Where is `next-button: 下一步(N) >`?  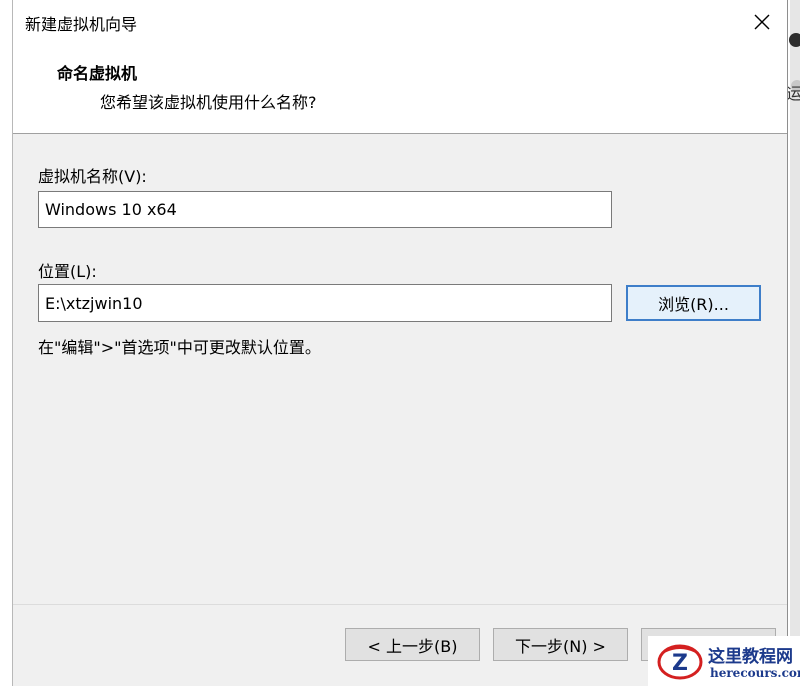
next-button: 下一步(N) > is located at coordinates (560, 644).